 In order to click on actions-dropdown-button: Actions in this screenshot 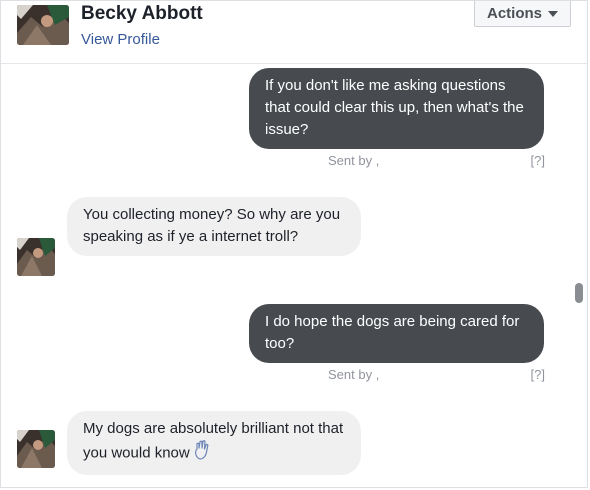, I will do `click(522, 14)`.